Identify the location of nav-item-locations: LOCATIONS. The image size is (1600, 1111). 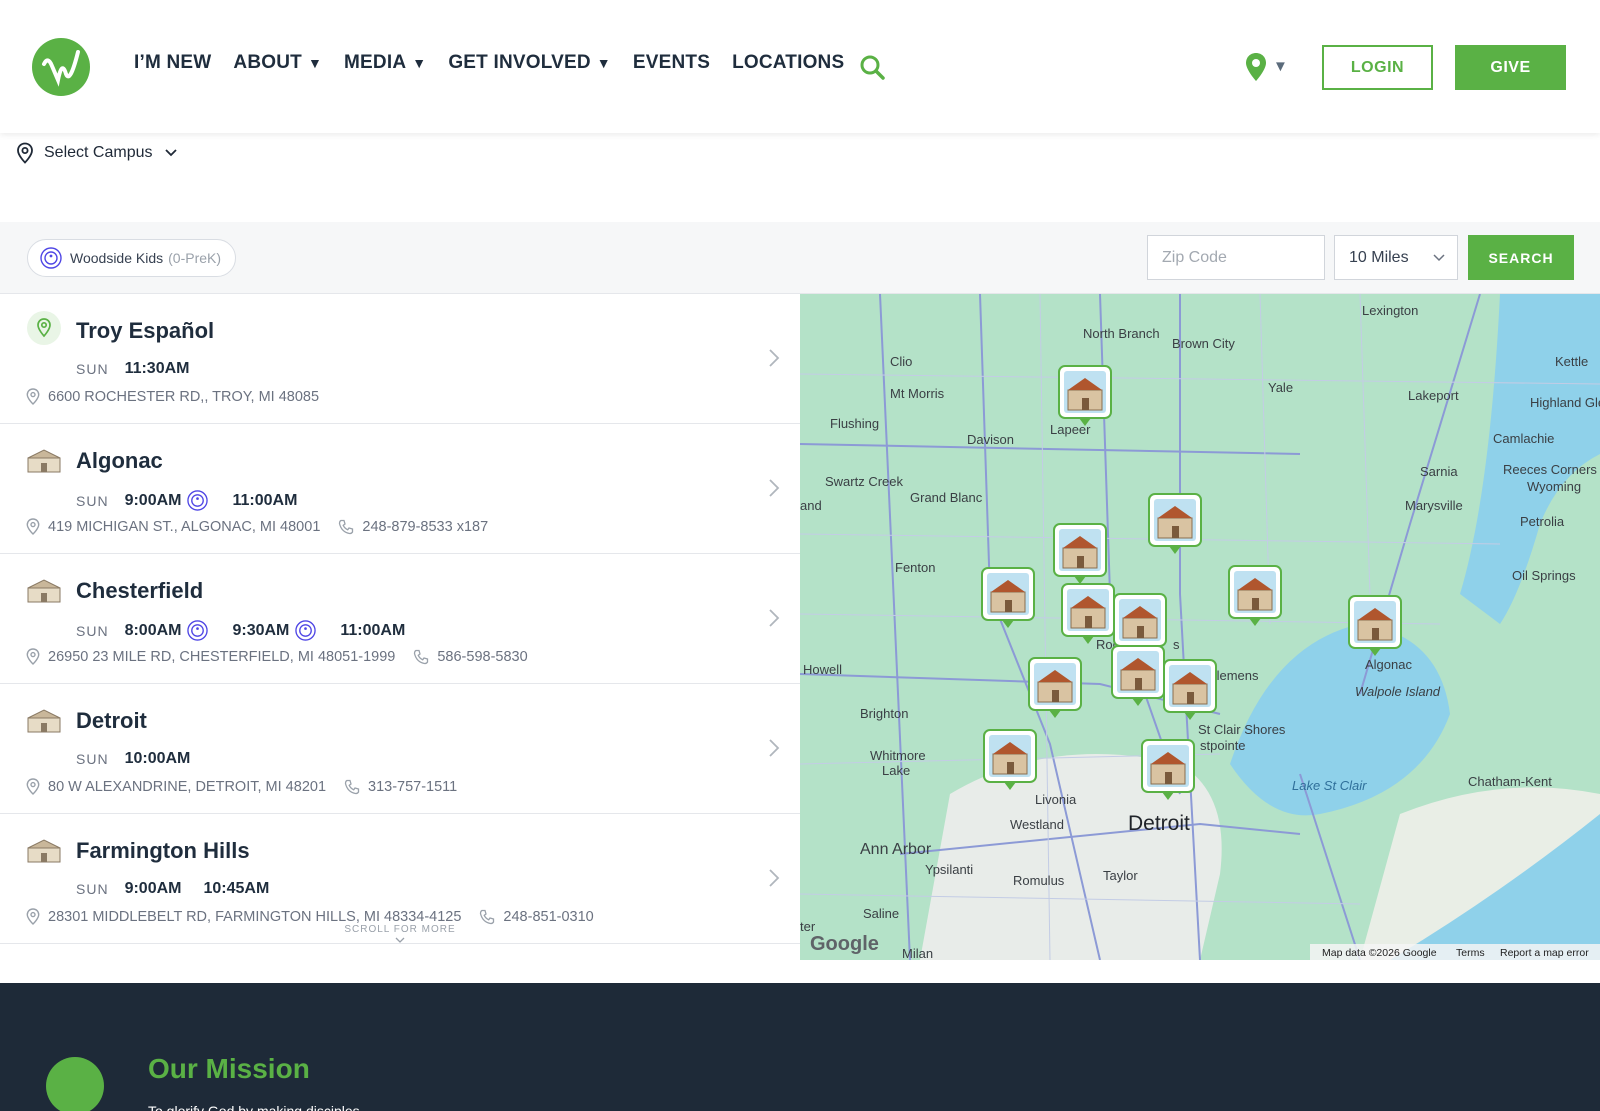
(788, 63).